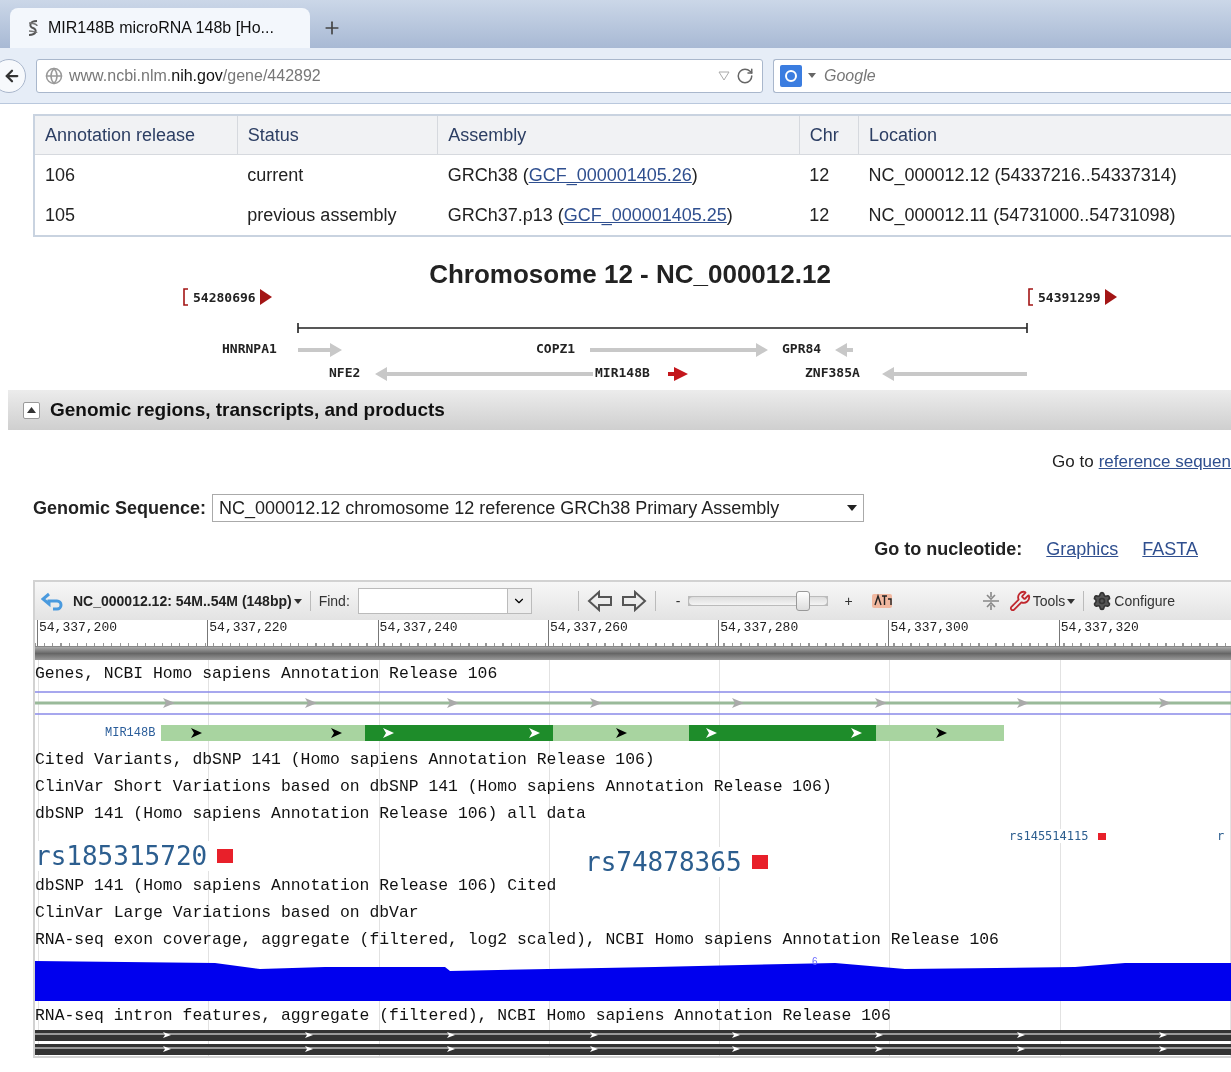 This screenshot has width=1231, height=1072. Describe the element at coordinates (1073, 462) in the screenshot. I see `goto-text: Go to` at that location.